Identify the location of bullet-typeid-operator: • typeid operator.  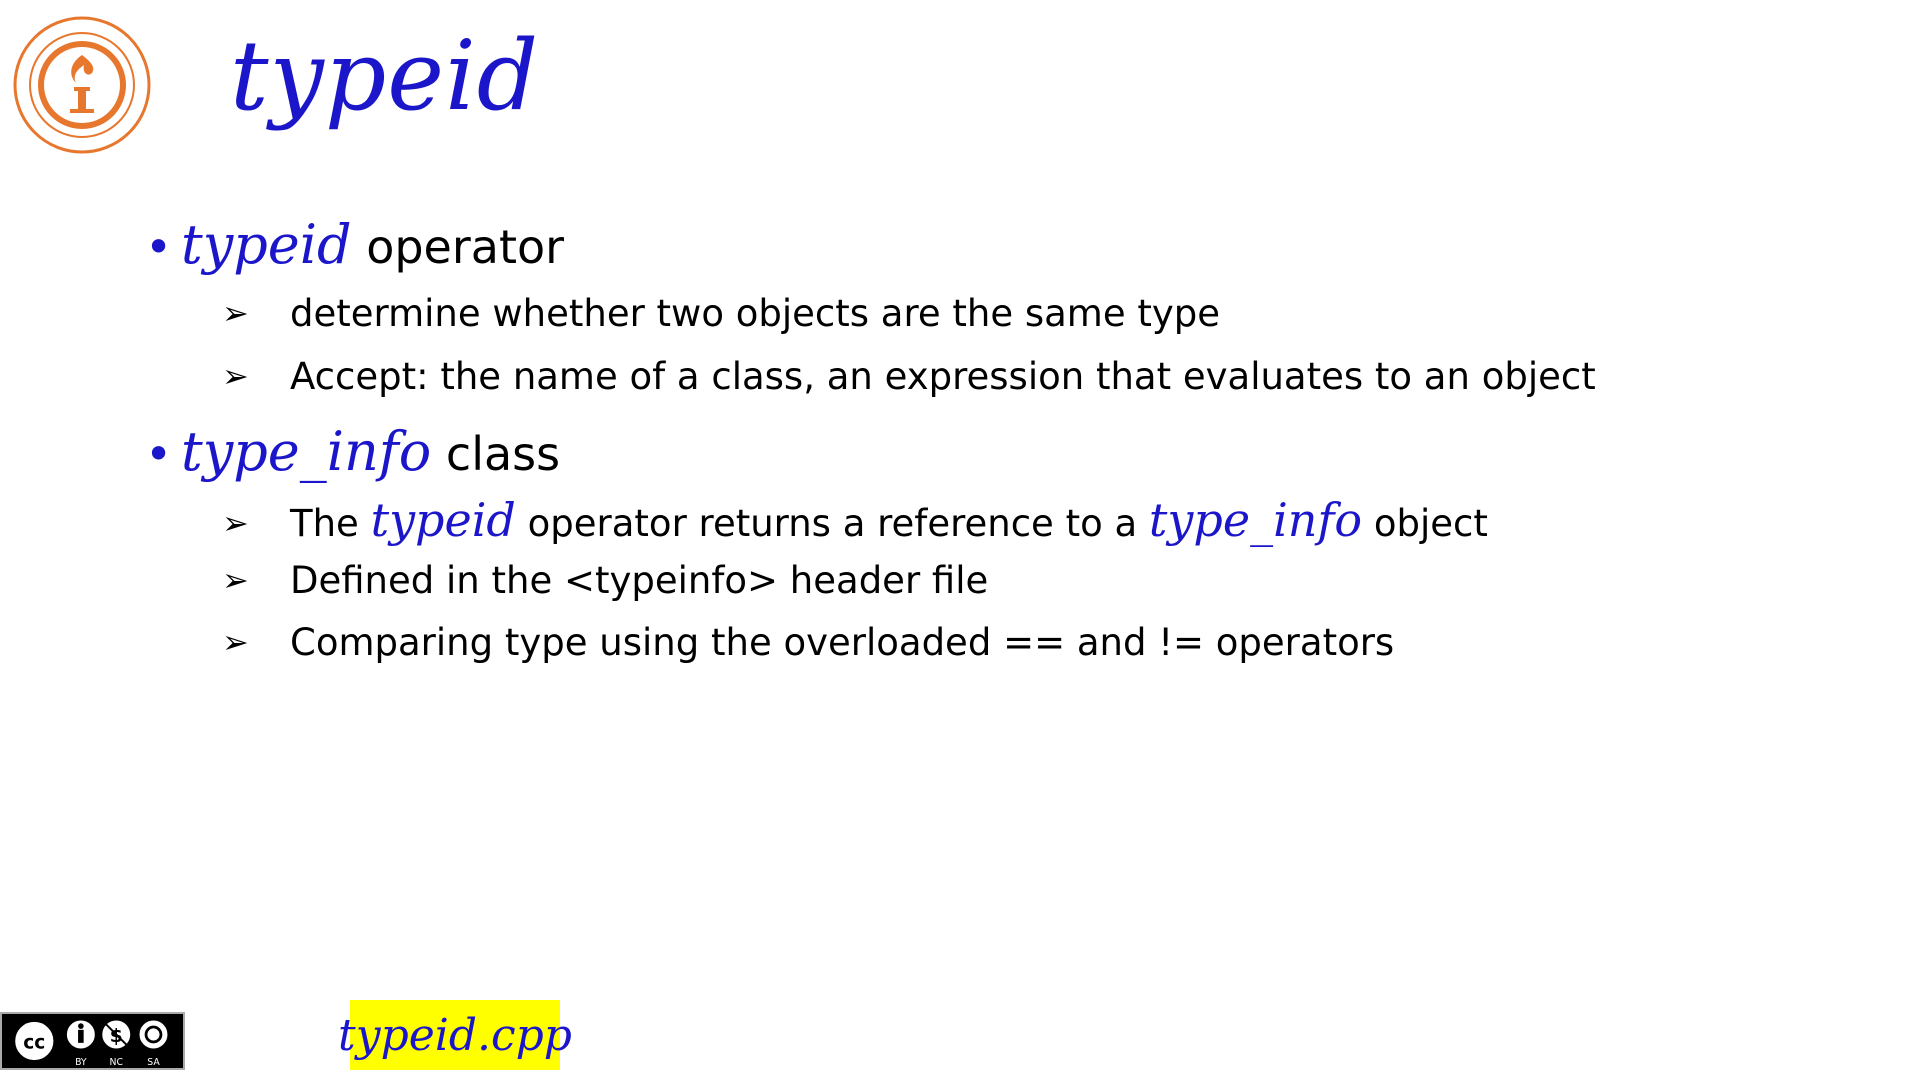
(354, 245).